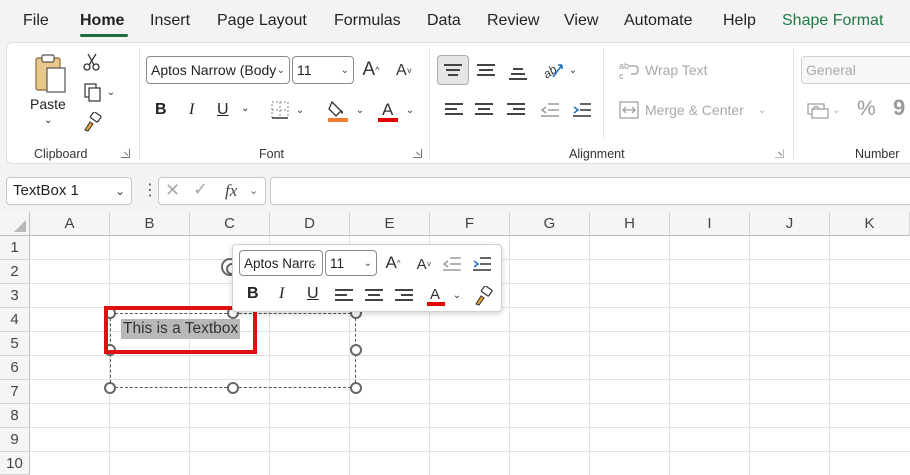  What do you see at coordinates (310, 224) in the screenshot?
I see `column-header: D` at bounding box center [310, 224].